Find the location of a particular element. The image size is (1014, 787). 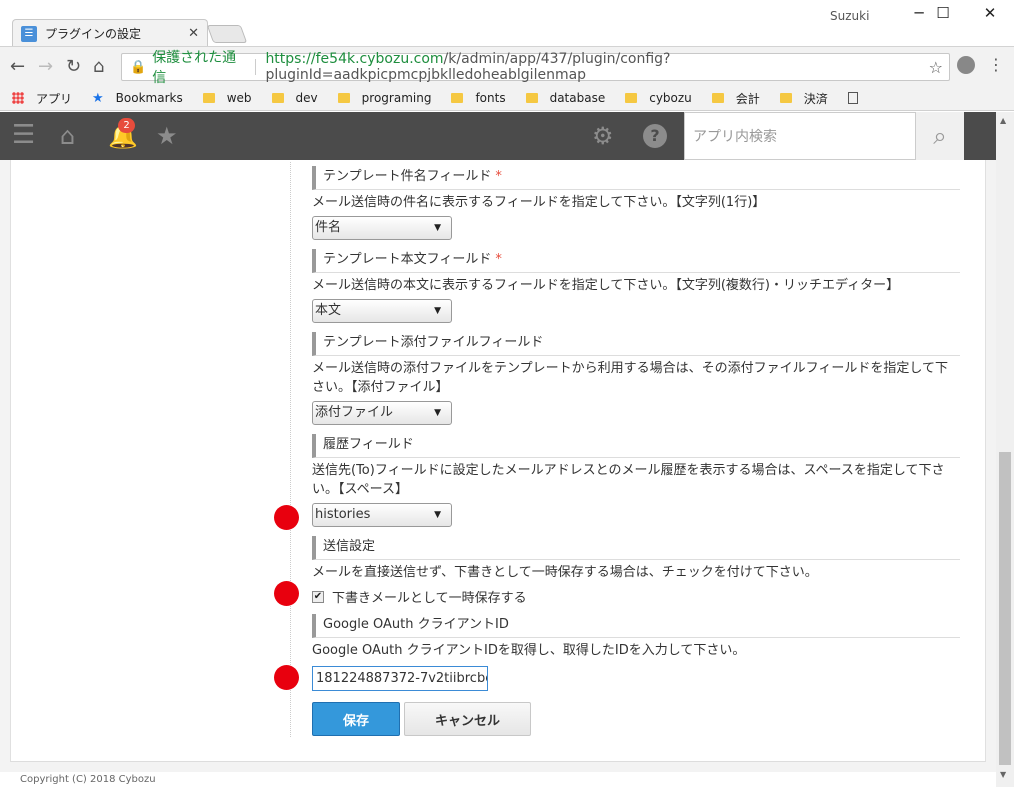

bookmark-cybozu: cybozu is located at coordinates (658, 98).